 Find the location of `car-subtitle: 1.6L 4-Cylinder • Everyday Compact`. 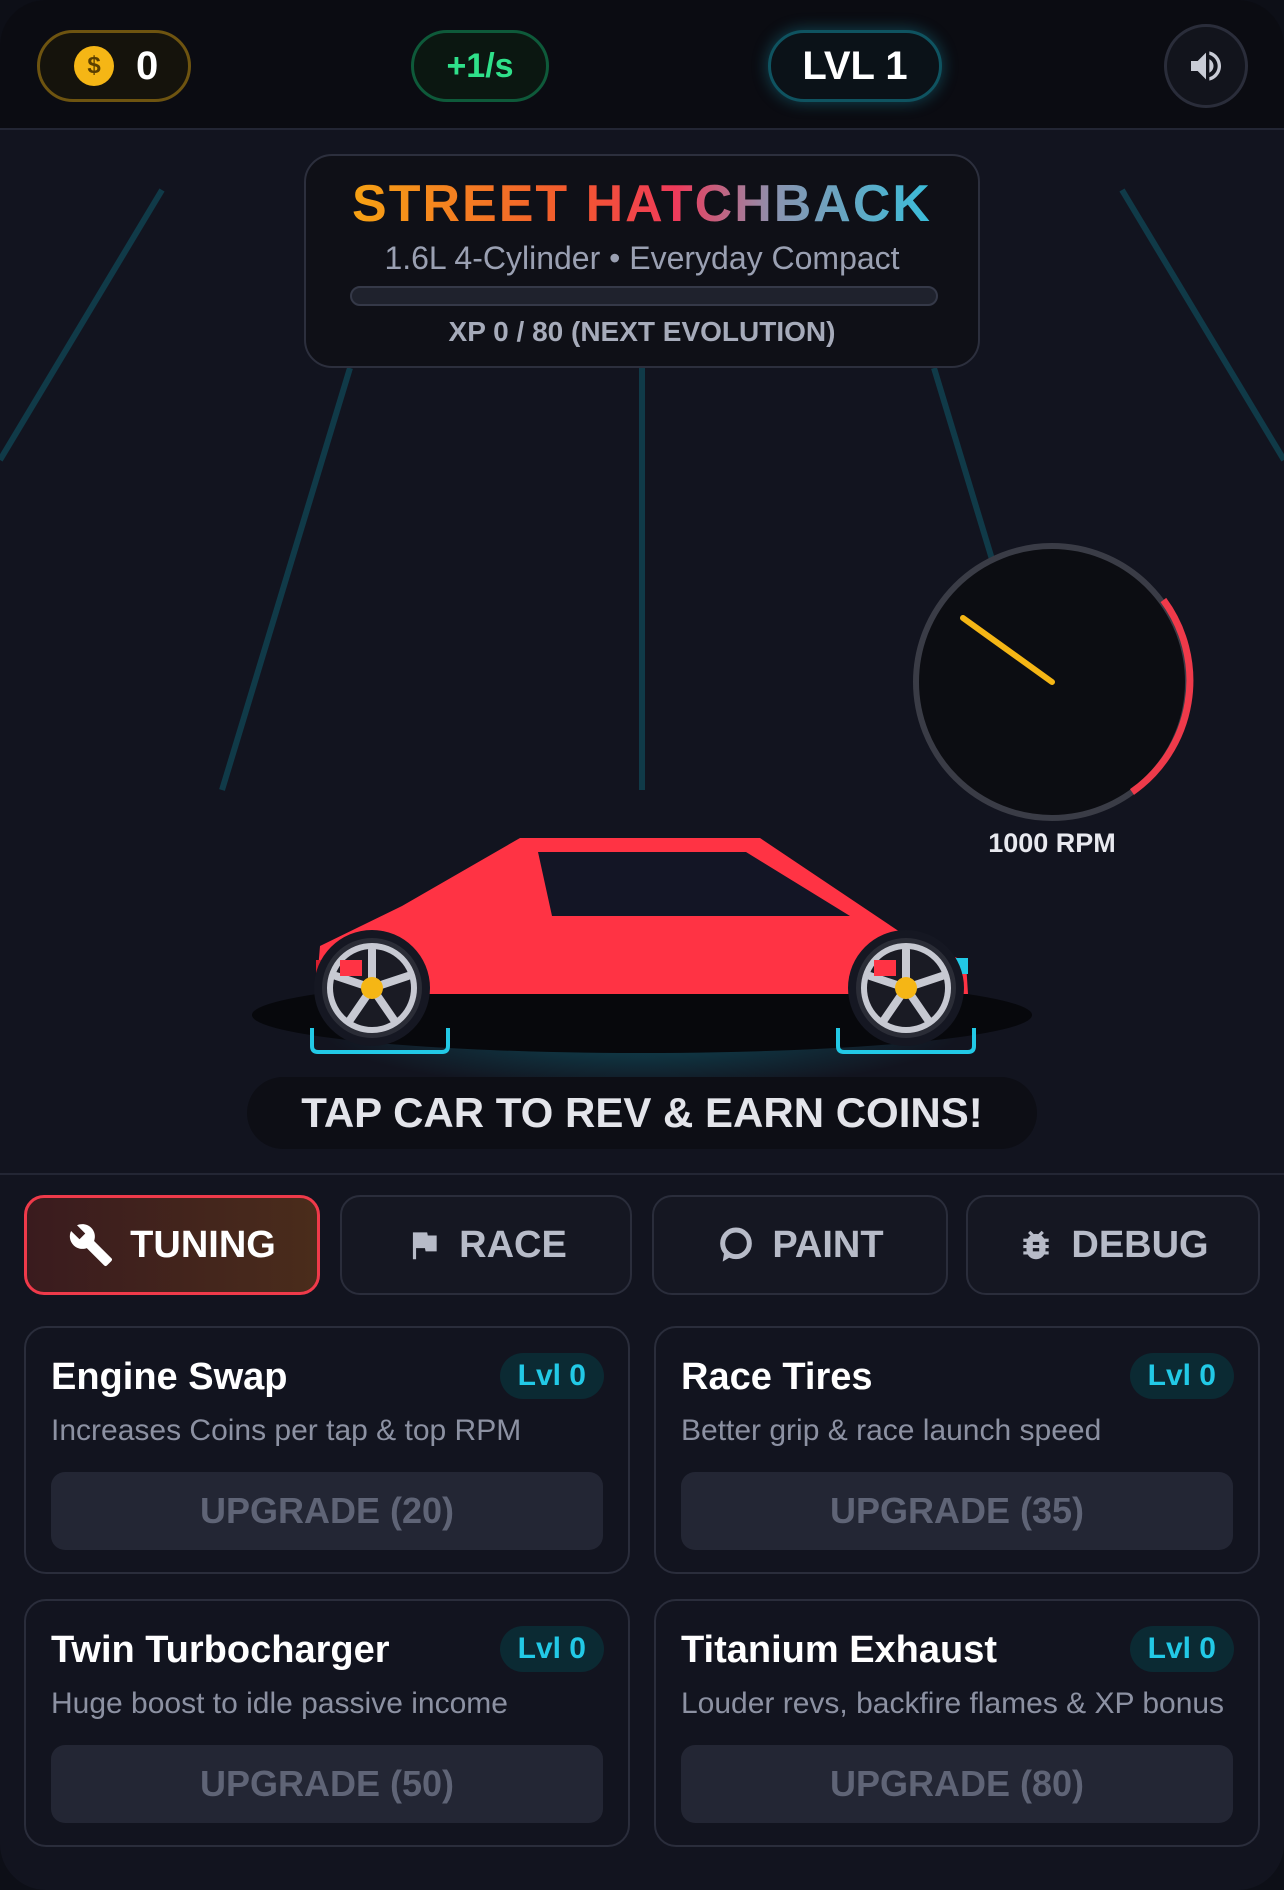

car-subtitle: 1.6L 4-Cylinder • Everyday Compact is located at coordinates (642, 258).